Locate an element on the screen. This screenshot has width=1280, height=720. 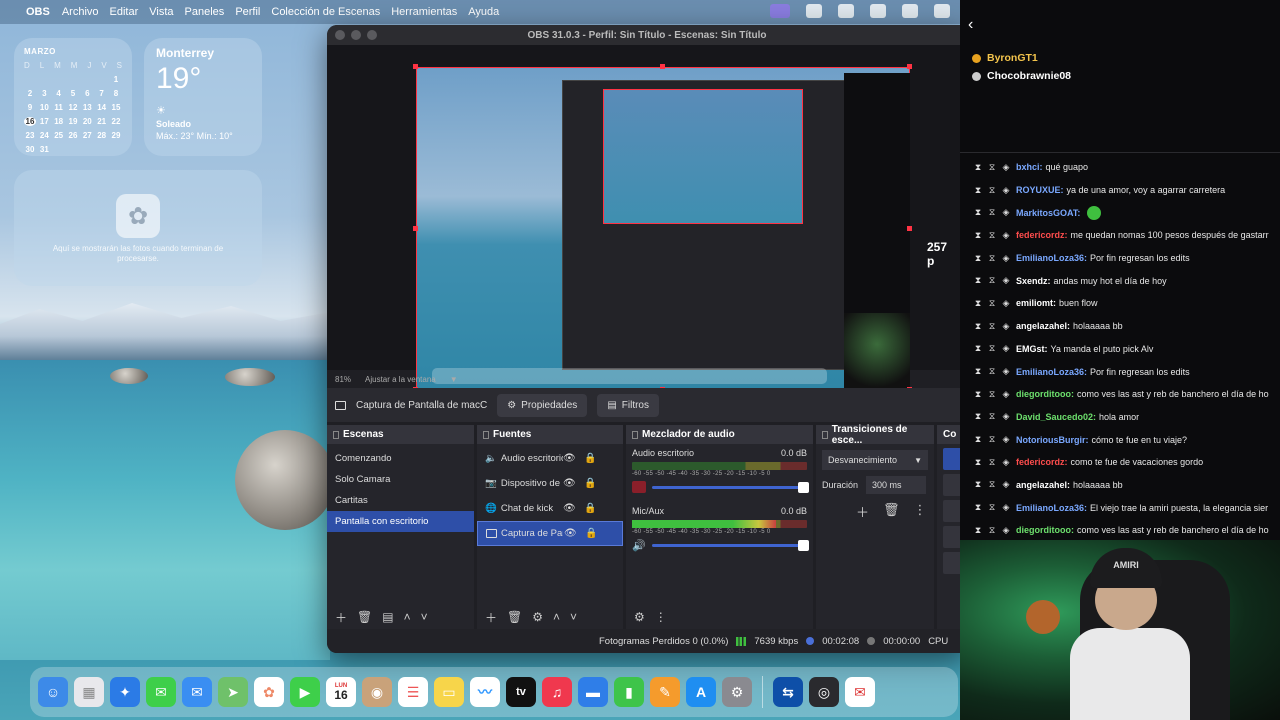
gear-icon: ⚙ is located at coordinates (537, 617).